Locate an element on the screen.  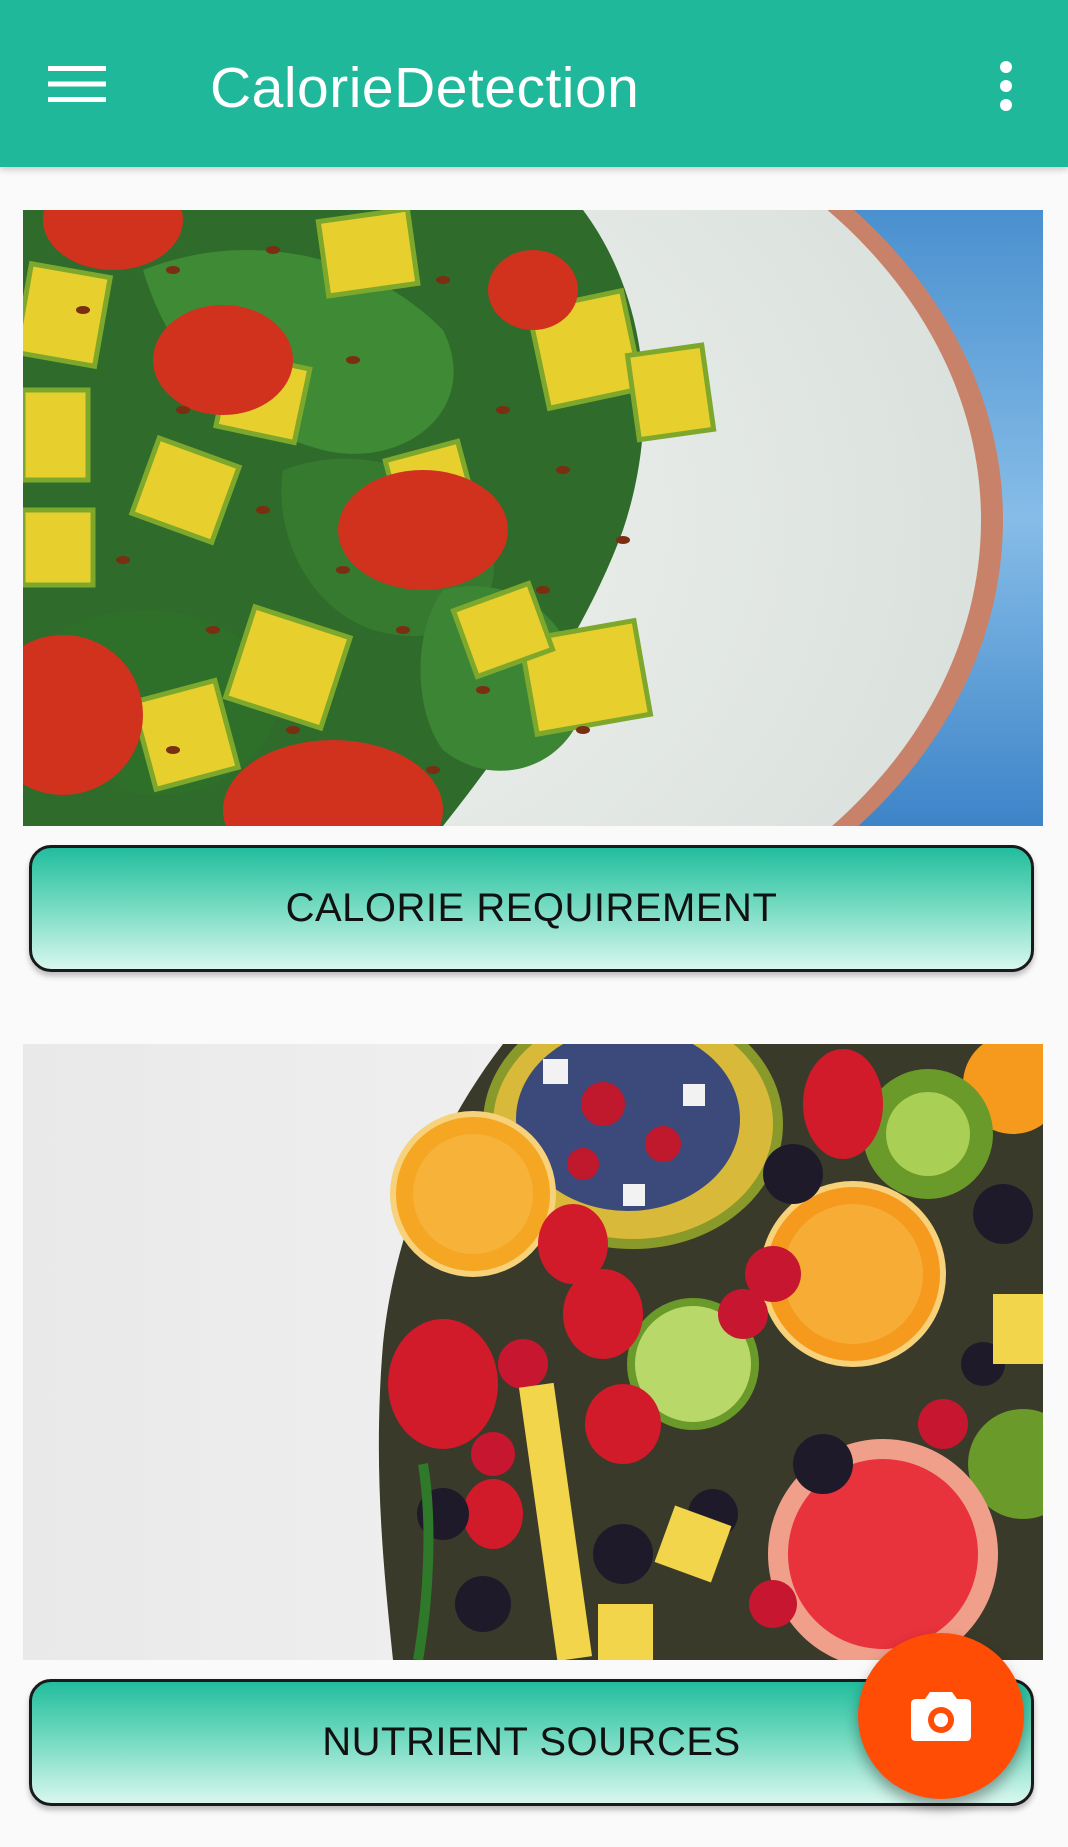
camera-fab-button is located at coordinates (941, 1716).